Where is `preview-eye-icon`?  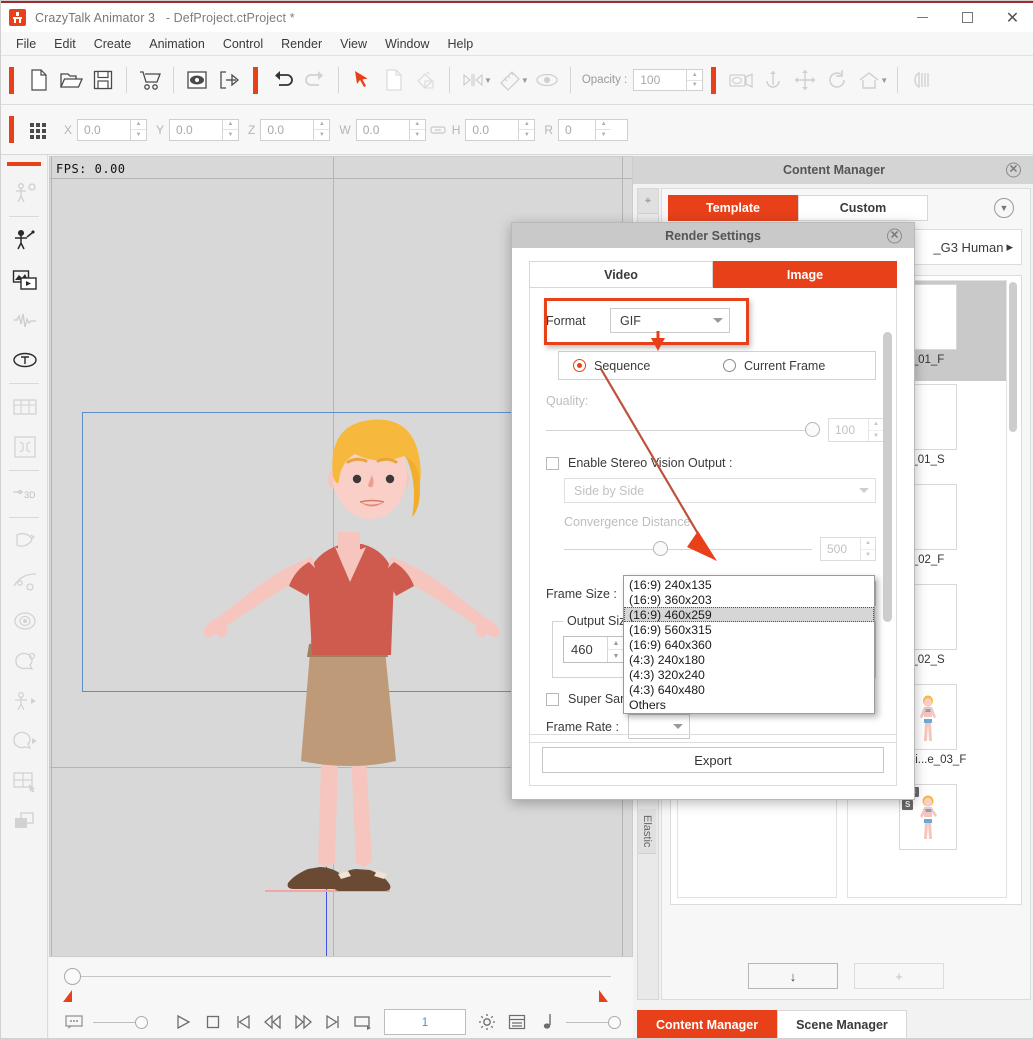 preview-eye-icon is located at coordinates (197, 80).